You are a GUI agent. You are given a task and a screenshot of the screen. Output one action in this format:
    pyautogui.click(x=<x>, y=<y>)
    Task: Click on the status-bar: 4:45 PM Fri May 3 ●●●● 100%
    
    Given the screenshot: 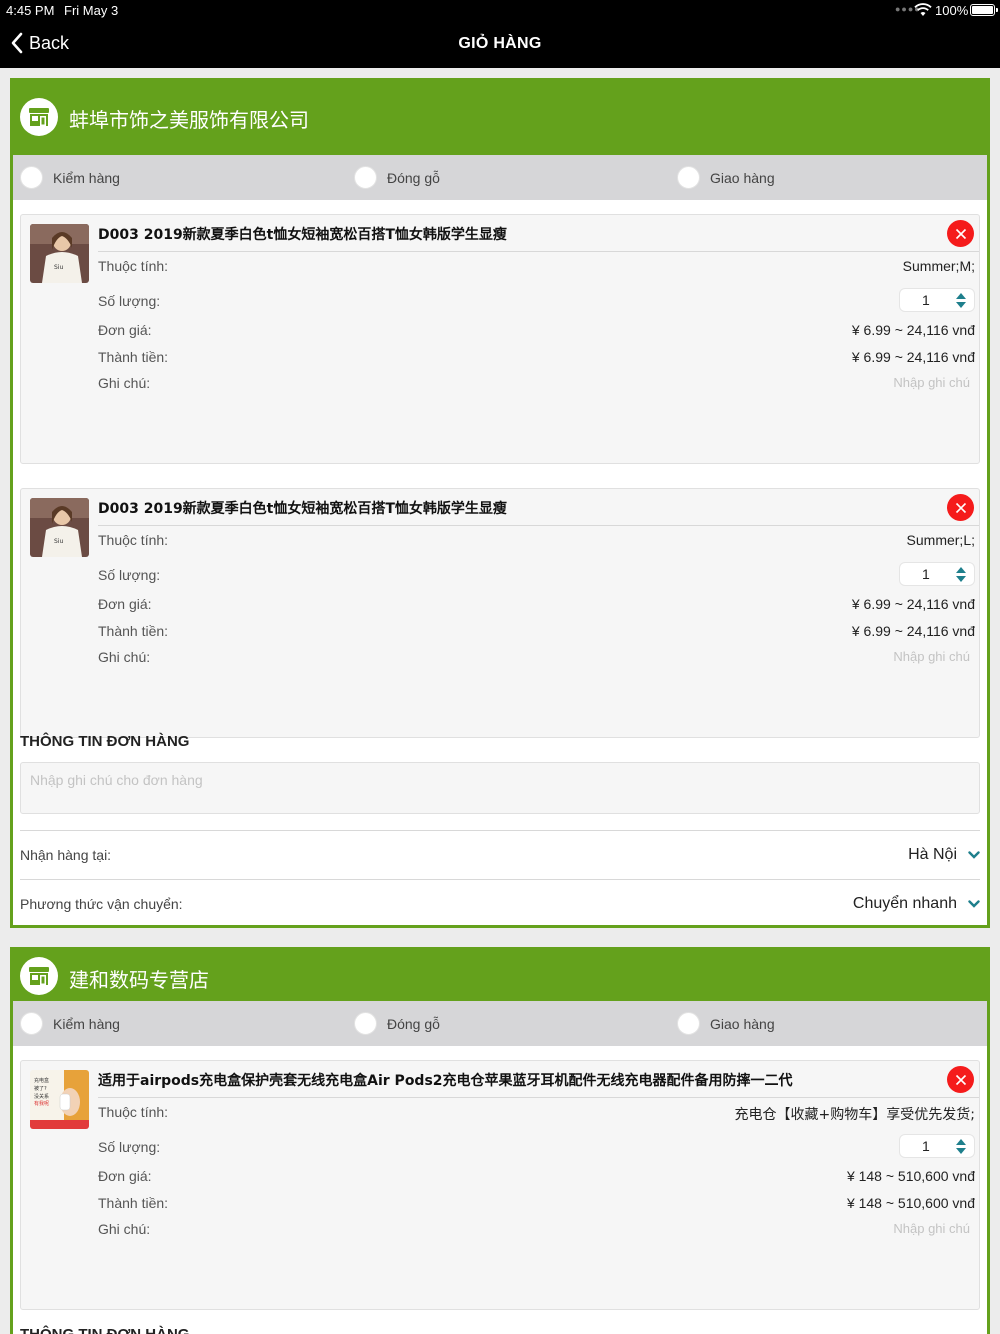 What is the action you would take?
    pyautogui.click(x=500, y=11)
    